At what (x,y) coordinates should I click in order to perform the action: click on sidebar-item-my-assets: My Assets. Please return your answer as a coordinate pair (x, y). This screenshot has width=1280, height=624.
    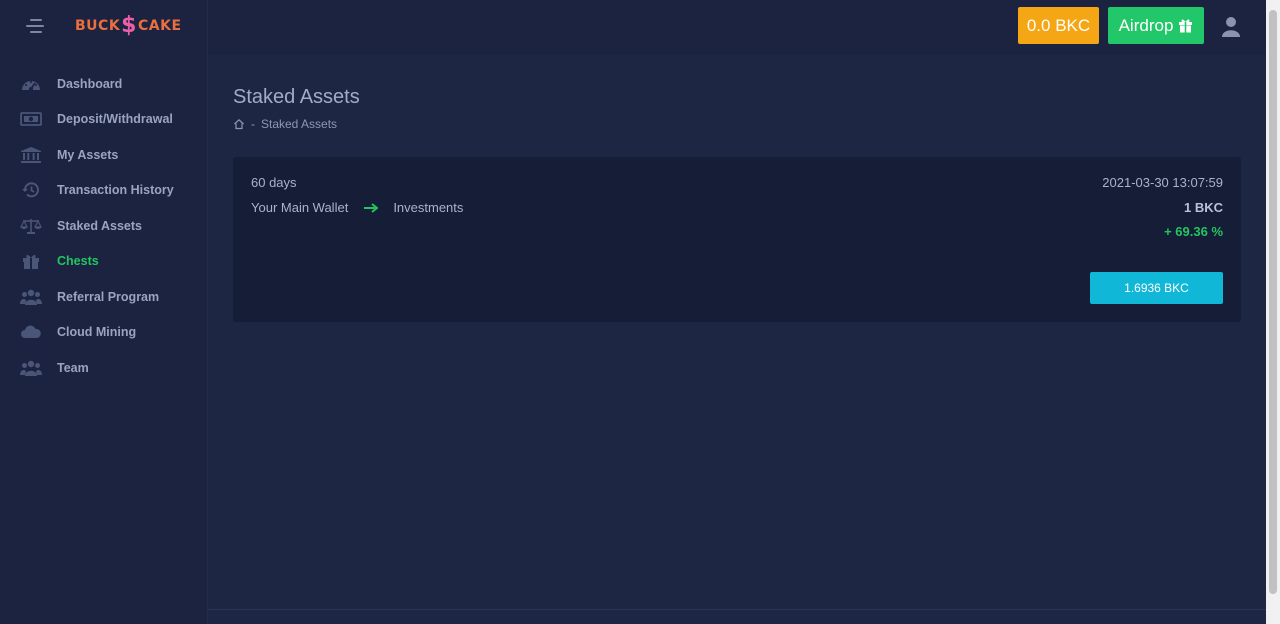
    Looking at the image, I should click on (103, 155).